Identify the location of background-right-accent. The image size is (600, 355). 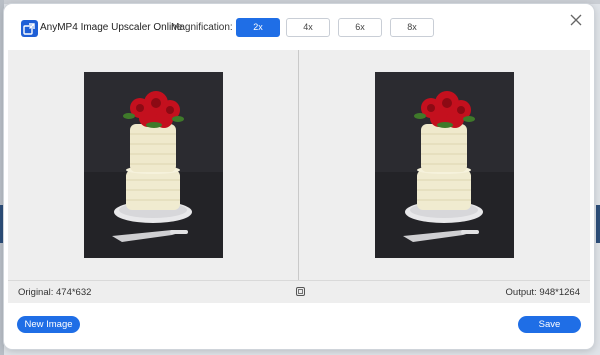
(598, 224).